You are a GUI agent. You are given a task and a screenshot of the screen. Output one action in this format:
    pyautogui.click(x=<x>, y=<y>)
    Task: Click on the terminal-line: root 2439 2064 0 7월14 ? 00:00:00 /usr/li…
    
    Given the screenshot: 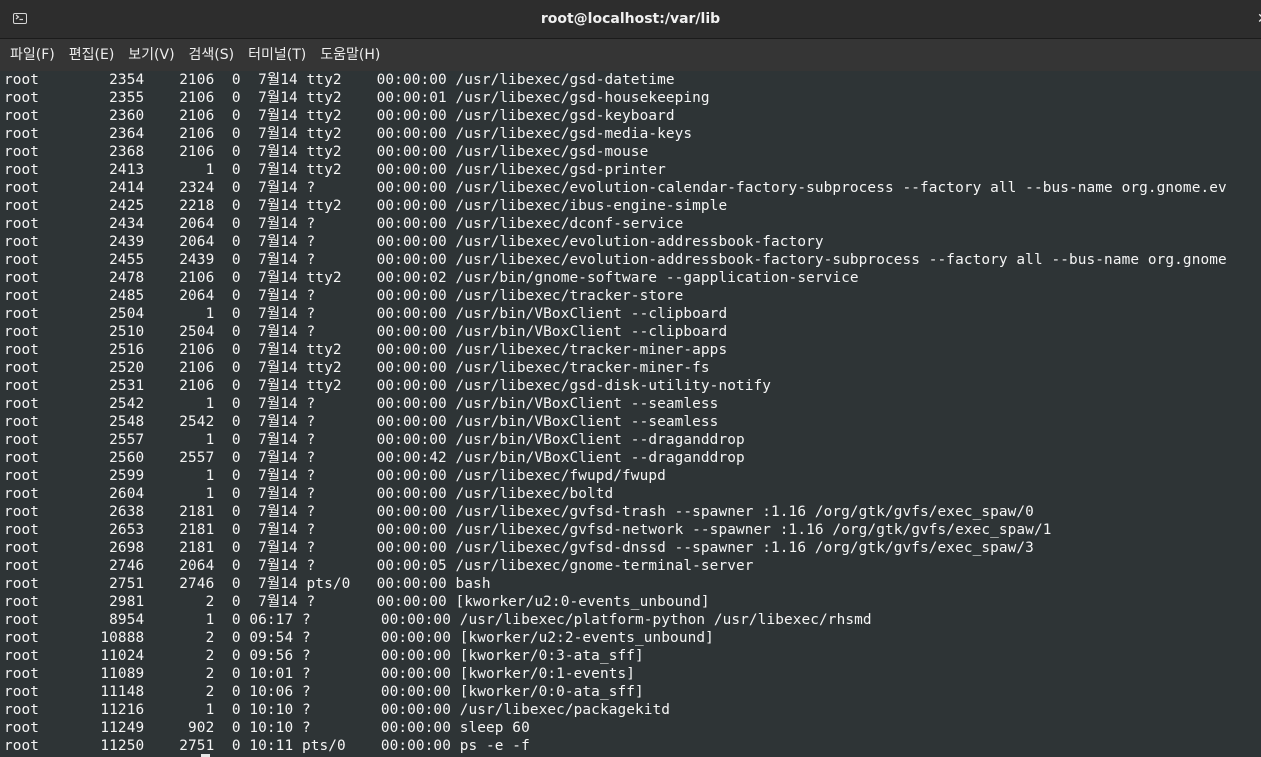 What is the action you would take?
    pyautogui.click(x=414, y=242)
    